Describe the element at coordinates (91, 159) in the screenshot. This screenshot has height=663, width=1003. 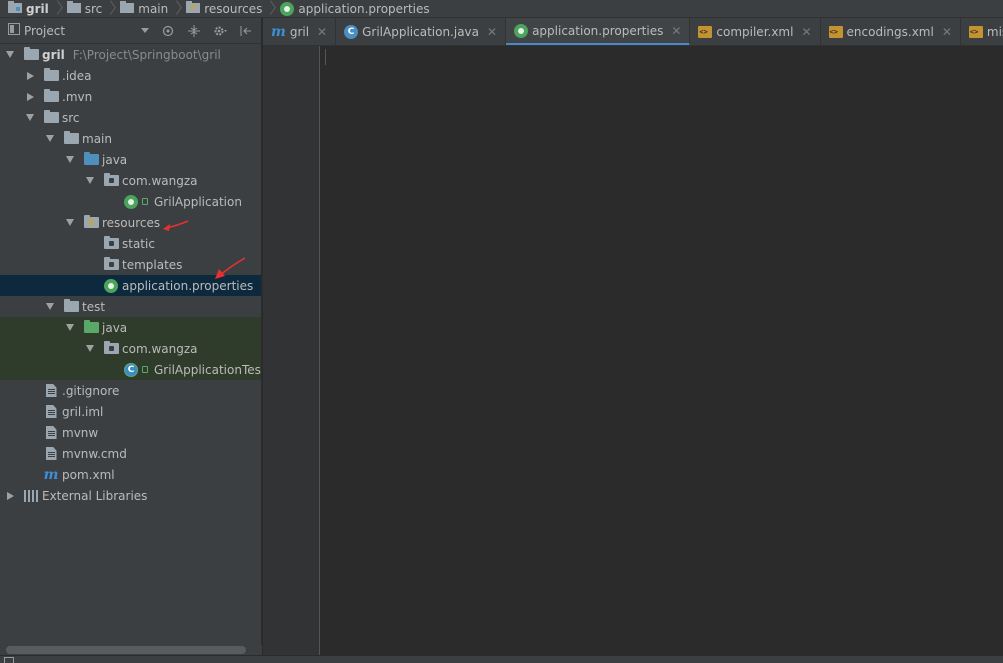
I see `source-folder-icon` at that location.